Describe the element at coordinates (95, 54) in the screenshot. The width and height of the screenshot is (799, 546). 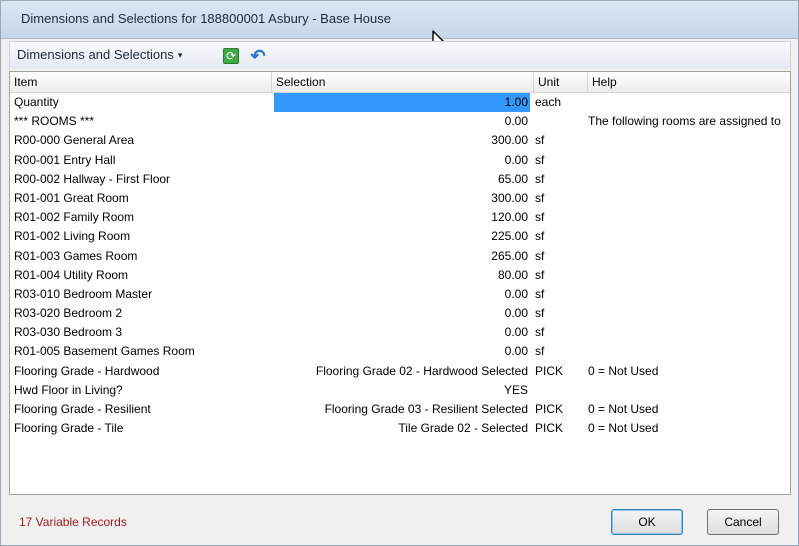
I see `menu-label: Dimensions and Selections` at that location.